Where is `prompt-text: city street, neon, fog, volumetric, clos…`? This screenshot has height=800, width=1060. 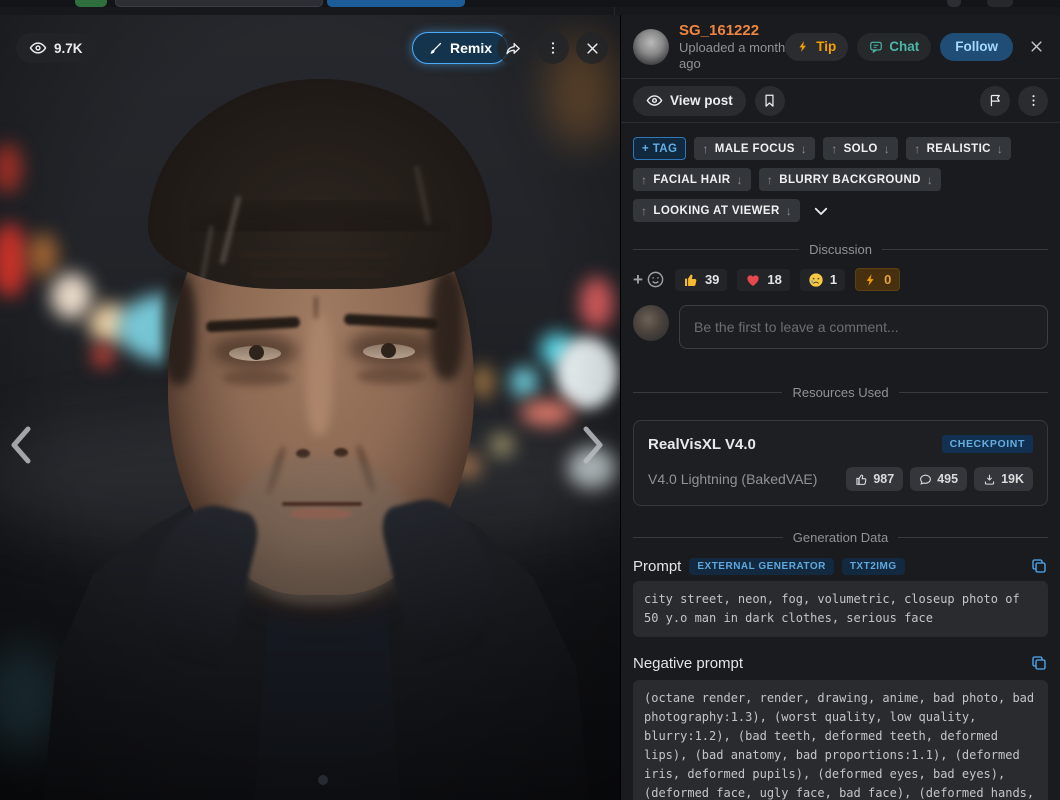 prompt-text: city street, neon, fog, volumetric, clos… is located at coordinates (840, 609).